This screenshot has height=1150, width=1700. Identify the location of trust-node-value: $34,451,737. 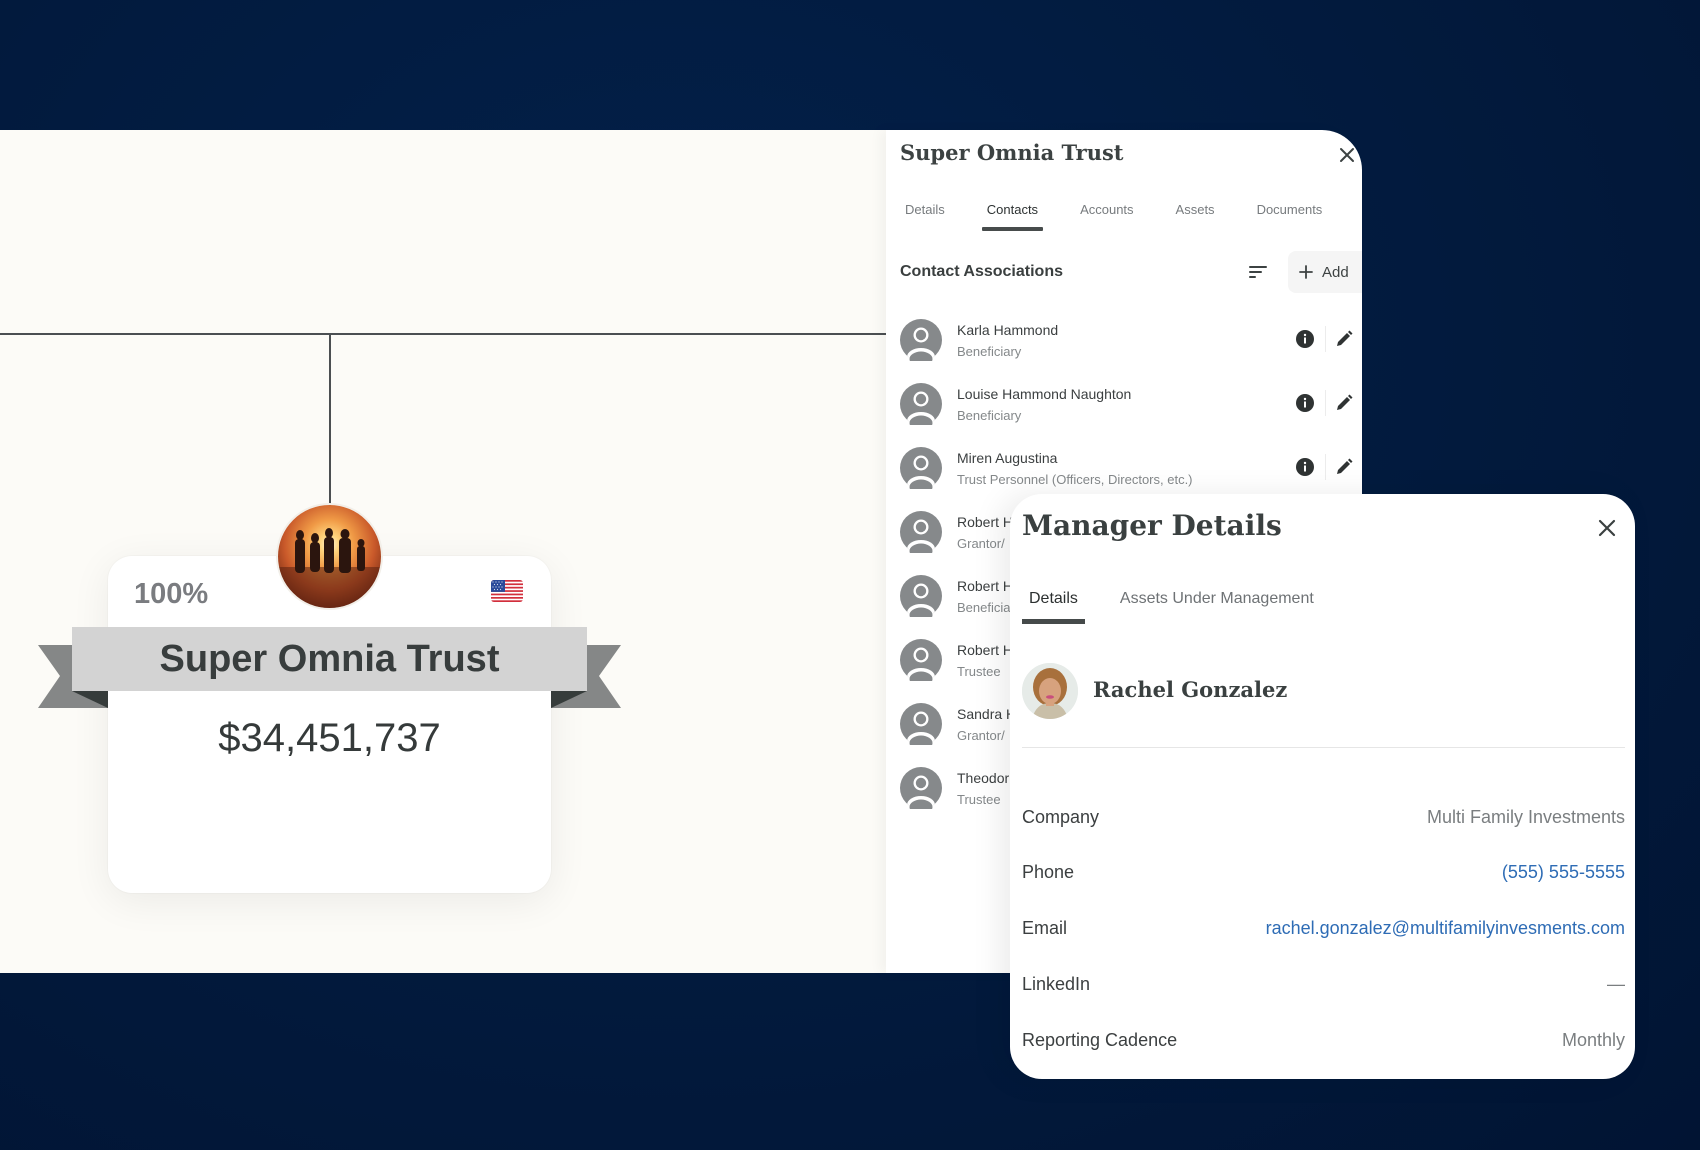
(329, 738).